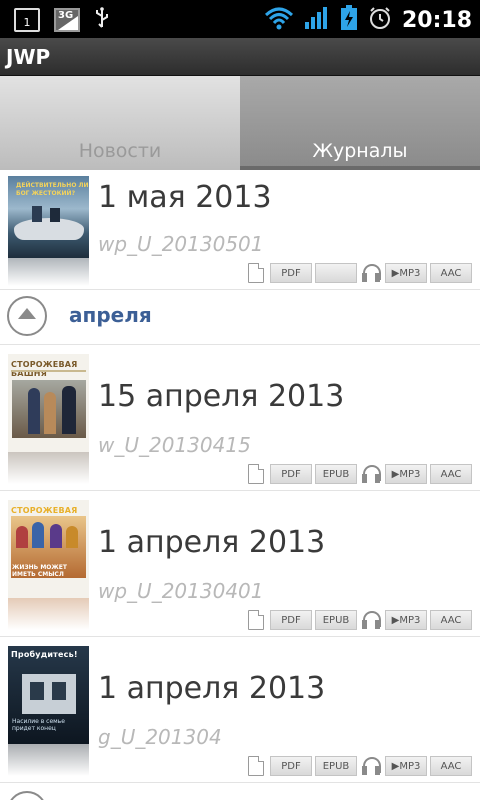  I want to click on app-title-bar: JWP, so click(240, 57).